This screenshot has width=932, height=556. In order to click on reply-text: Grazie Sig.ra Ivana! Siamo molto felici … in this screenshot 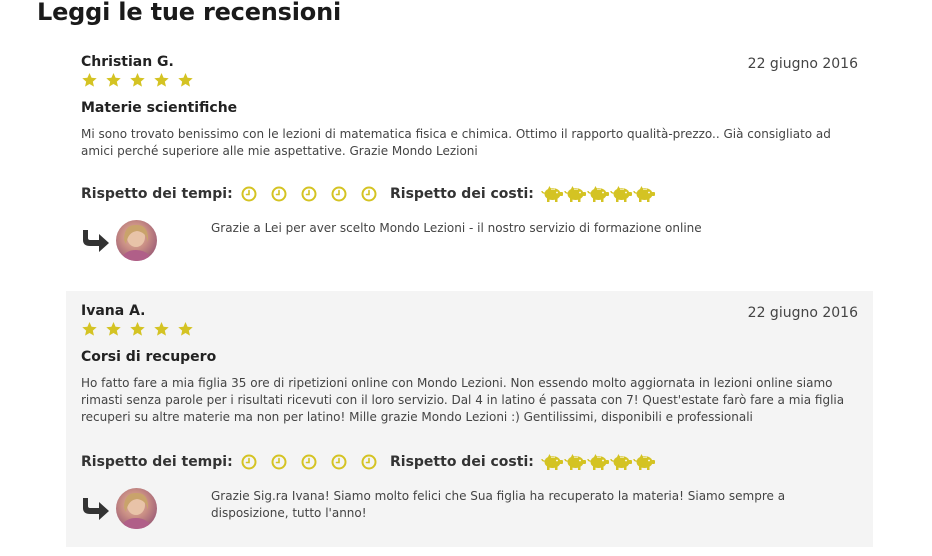, I will do `click(498, 504)`.